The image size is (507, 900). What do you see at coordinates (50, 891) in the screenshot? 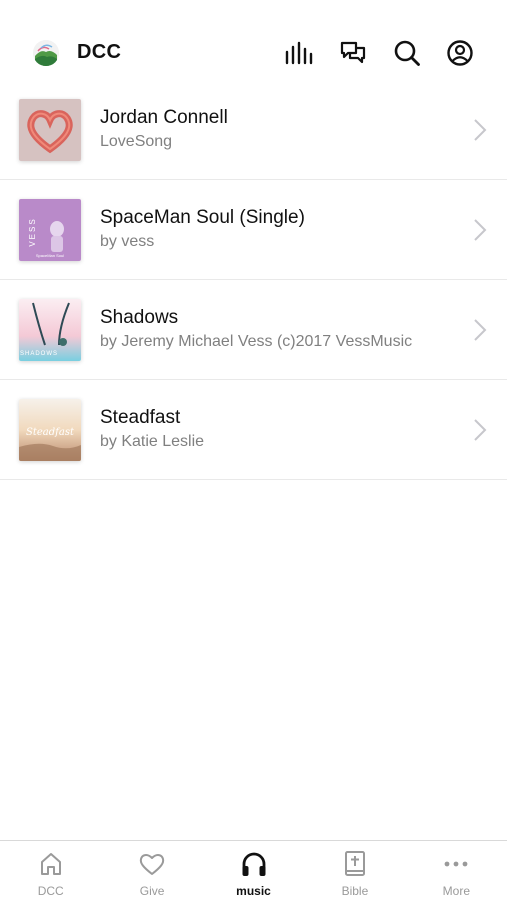
I see `tab-label: DCC` at bounding box center [50, 891].